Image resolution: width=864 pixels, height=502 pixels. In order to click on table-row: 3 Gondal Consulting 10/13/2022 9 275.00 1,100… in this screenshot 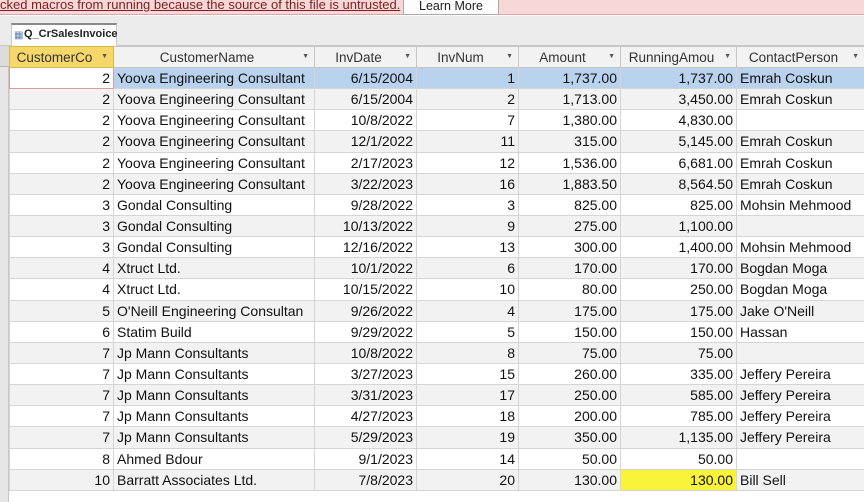, I will do `click(436, 226)`.